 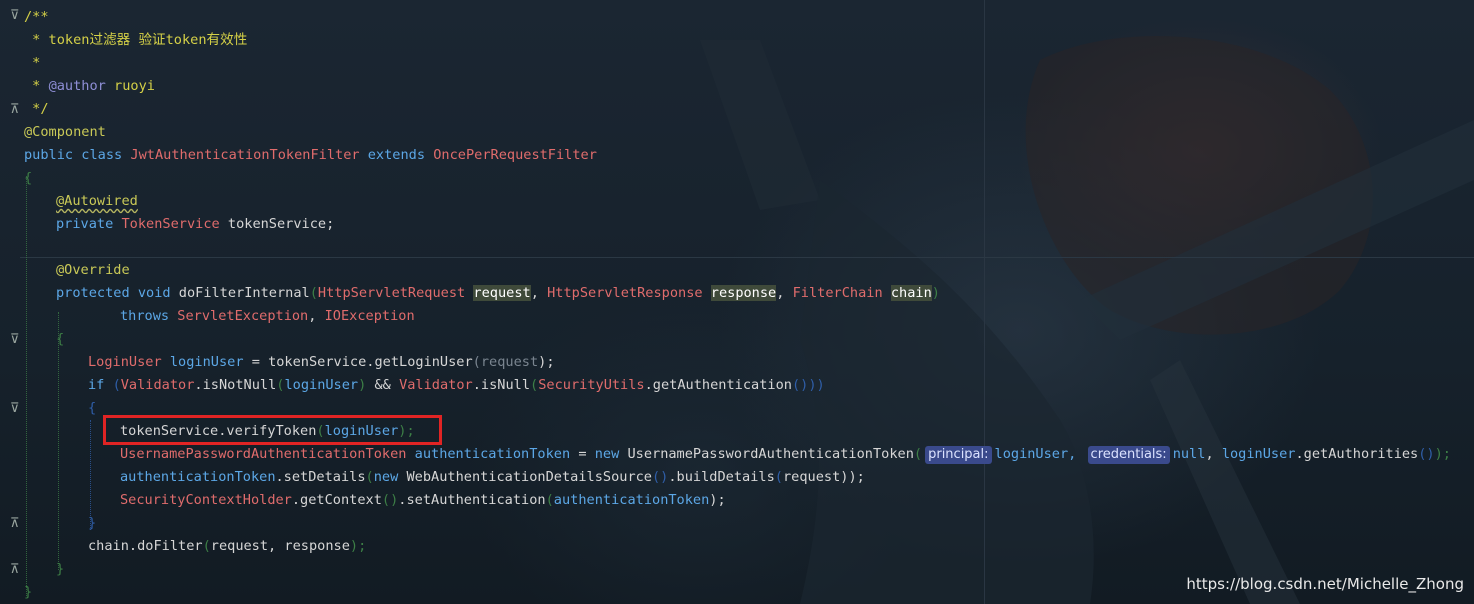 I want to click on code-token: =, so click(x=582, y=454).